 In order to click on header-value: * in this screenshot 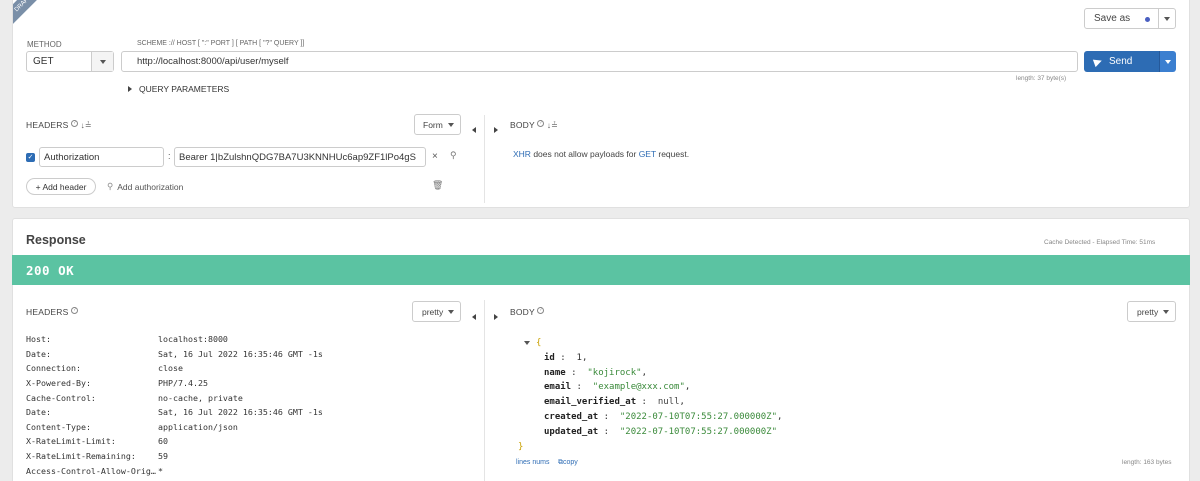, I will do `click(160, 470)`.